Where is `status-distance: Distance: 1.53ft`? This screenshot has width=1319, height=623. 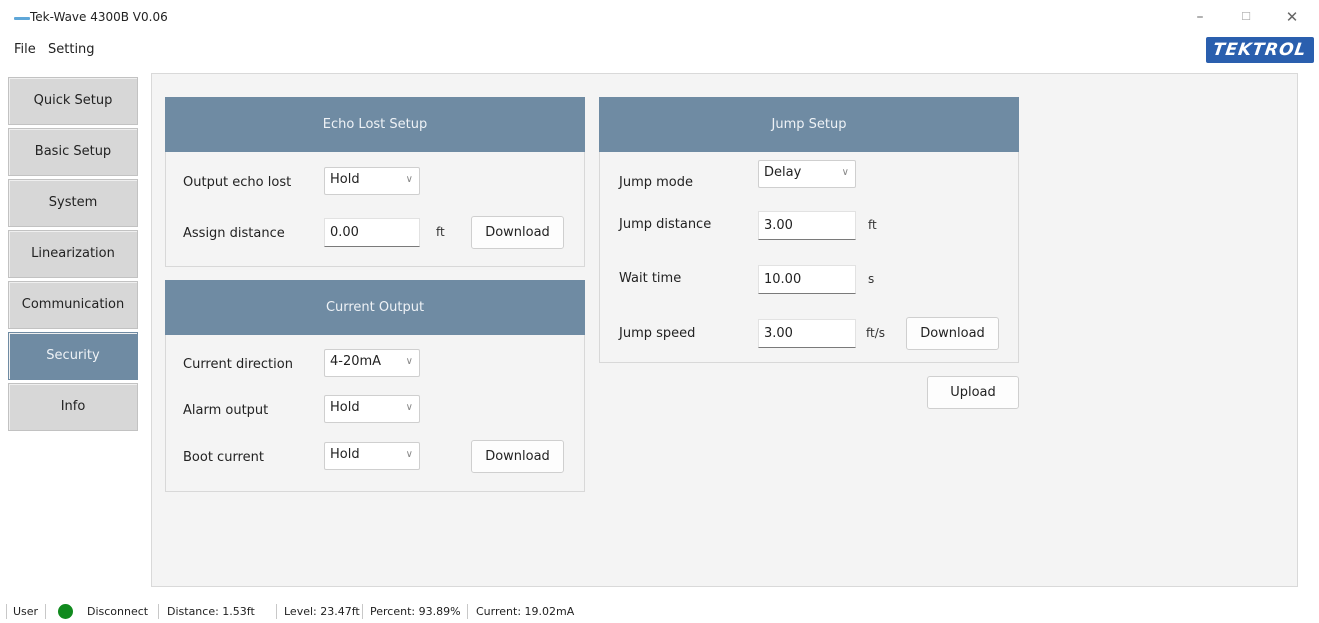 status-distance: Distance: 1.53ft is located at coordinates (211, 611).